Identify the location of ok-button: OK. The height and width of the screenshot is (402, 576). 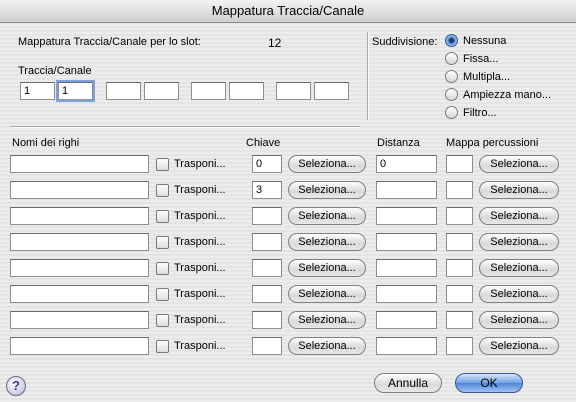
(489, 383).